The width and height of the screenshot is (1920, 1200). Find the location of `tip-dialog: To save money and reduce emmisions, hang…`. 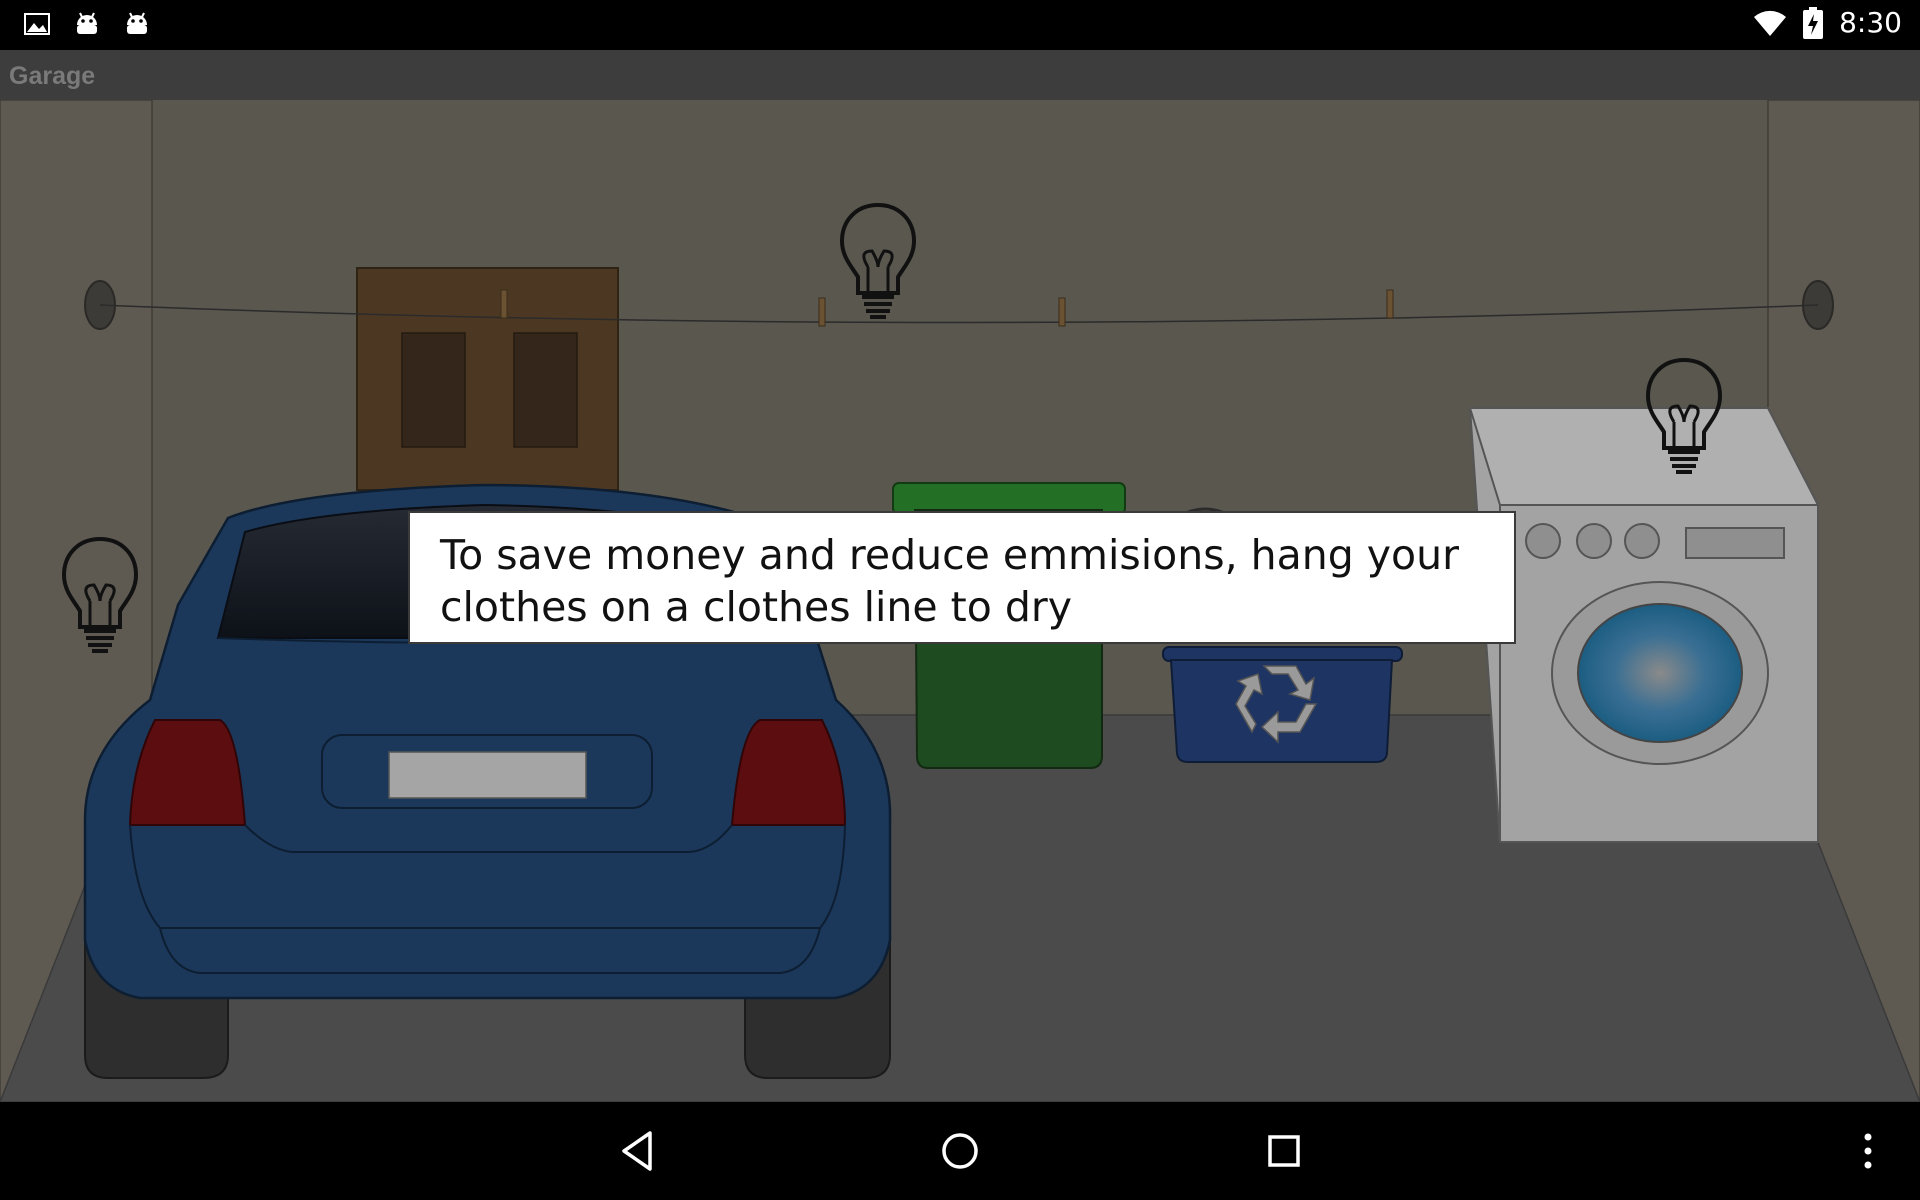

tip-dialog: To save money and reduce emmisions, hang… is located at coordinates (962, 577).